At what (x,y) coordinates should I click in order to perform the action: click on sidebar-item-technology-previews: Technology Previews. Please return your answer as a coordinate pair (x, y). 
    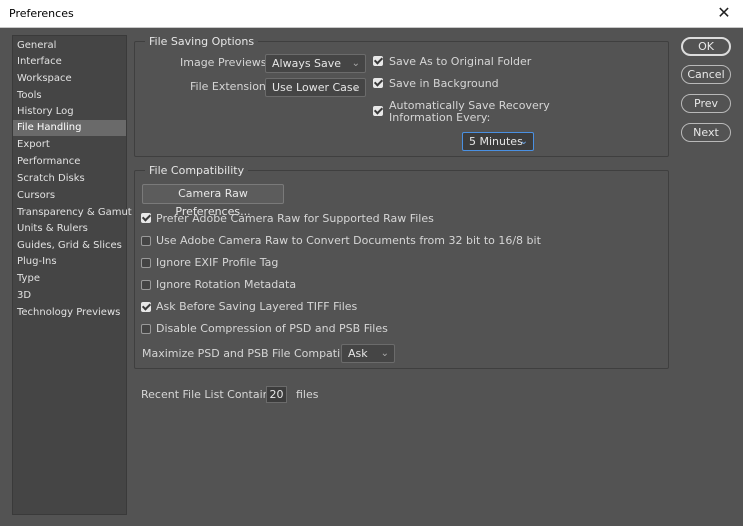
    Looking at the image, I should click on (69, 313).